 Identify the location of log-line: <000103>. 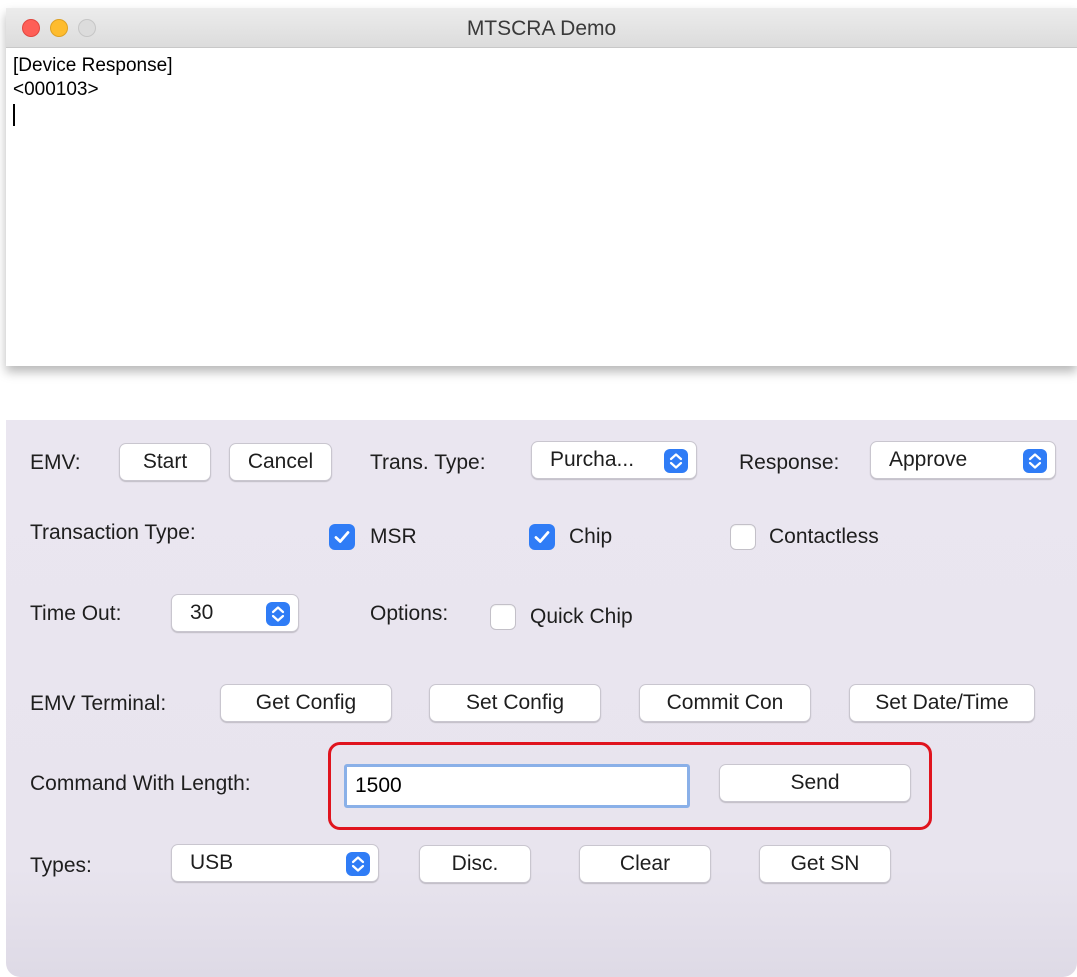
(56, 89).